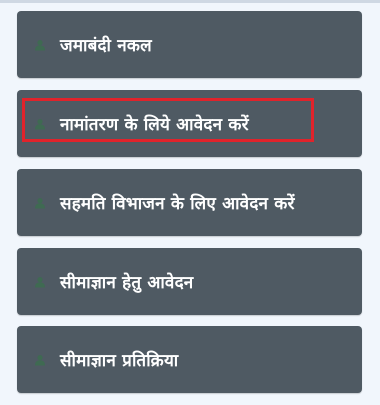 The width and height of the screenshot is (380, 405). Describe the element at coordinates (106, 46) in the screenshot. I see `menu-item-label: जमाबंदी नकल` at that location.